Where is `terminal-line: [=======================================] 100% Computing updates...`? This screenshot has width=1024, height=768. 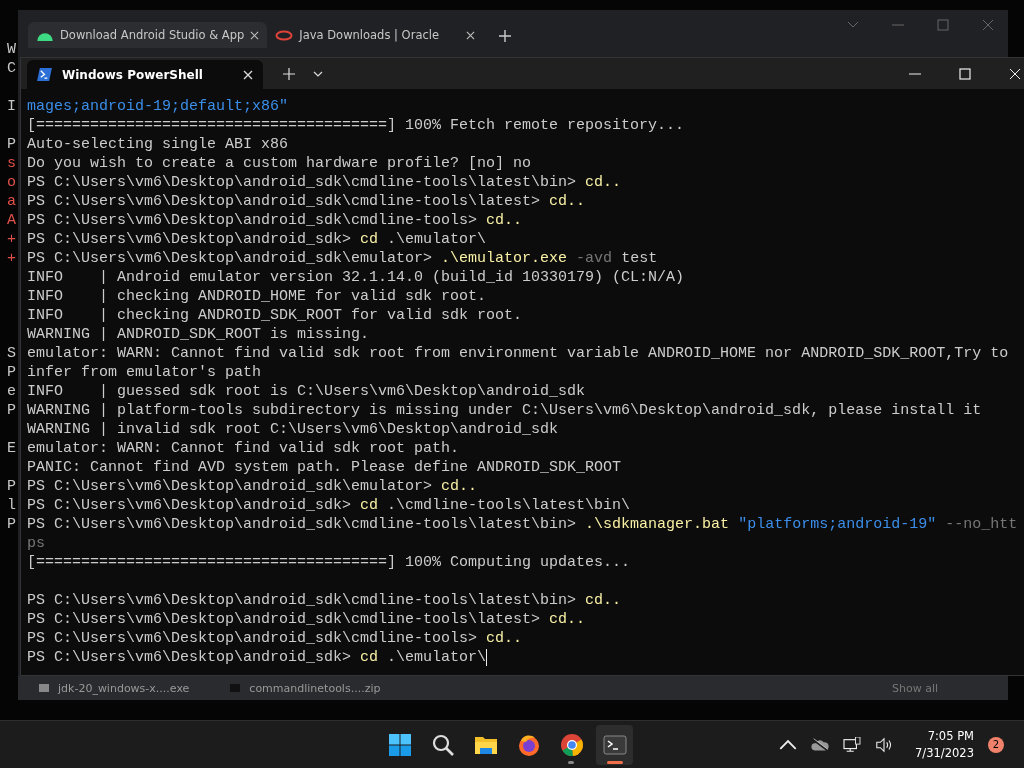 terminal-line: [=======================================] 100% Computing updates... is located at coordinates (329, 562).